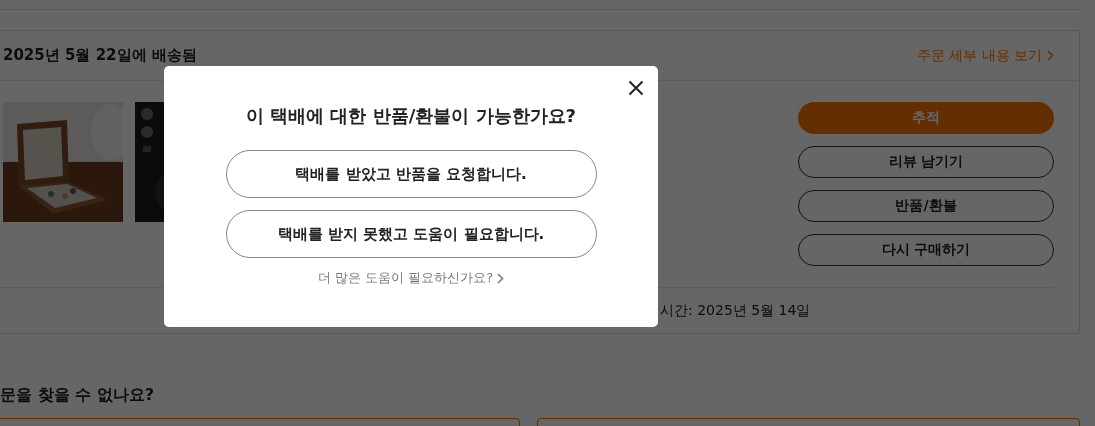  What do you see at coordinates (926, 250) in the screenshot?
I see `action-button: 다시 구매하기` at bounding box center [926, 250].